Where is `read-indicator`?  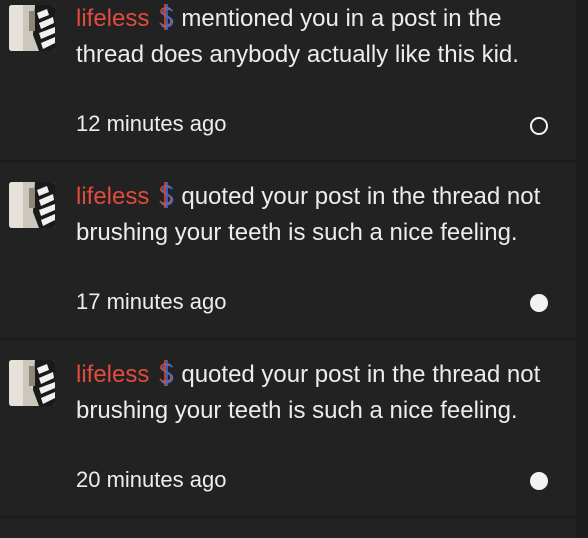
read-indicator is located at coordinates (539, 126).